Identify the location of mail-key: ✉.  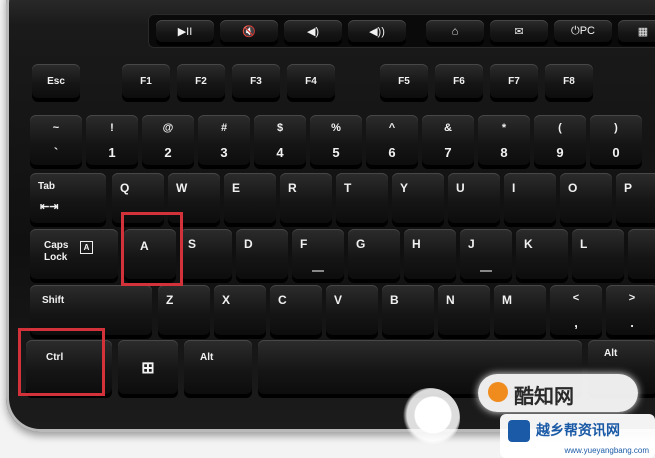
(519, 32).